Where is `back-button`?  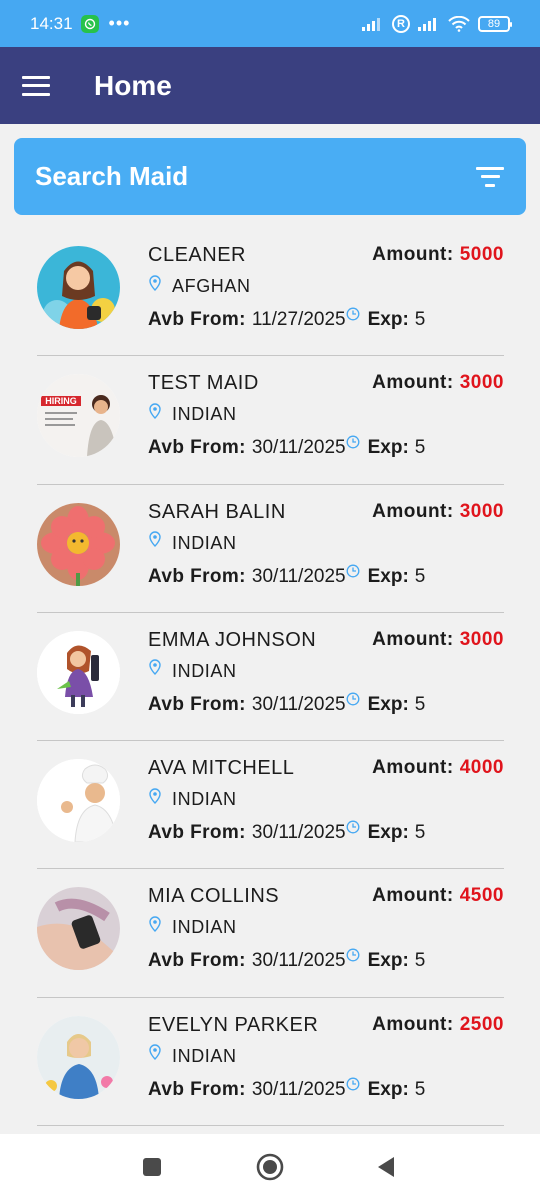 back-button is located at coordinates (386, 1167).